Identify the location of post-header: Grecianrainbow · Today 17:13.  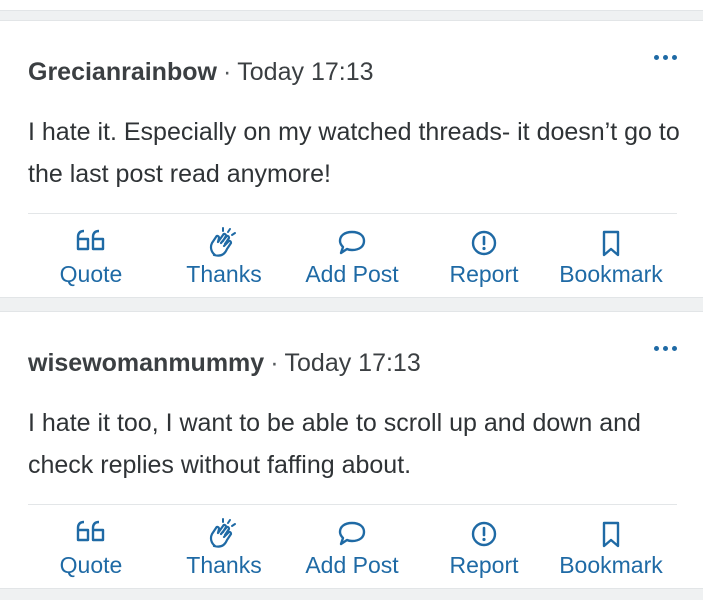
(201, 72).